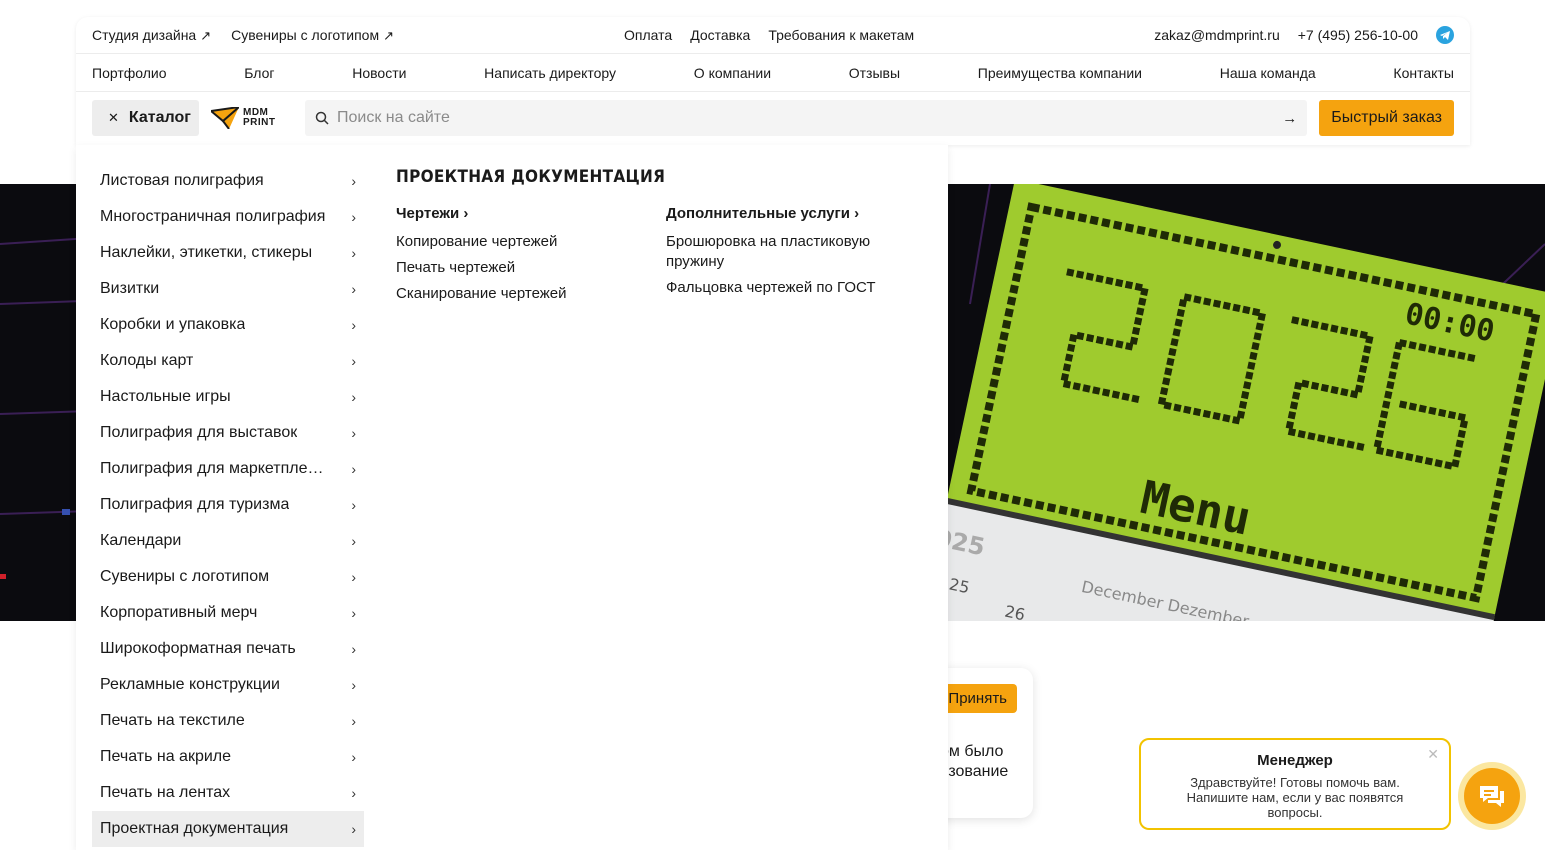 This screenshot has width=1560, height=850. What do you see at coordinates (228, 541) in the screenshot?
I see `category-item: Календари ›` at bounding box center [228, 541].